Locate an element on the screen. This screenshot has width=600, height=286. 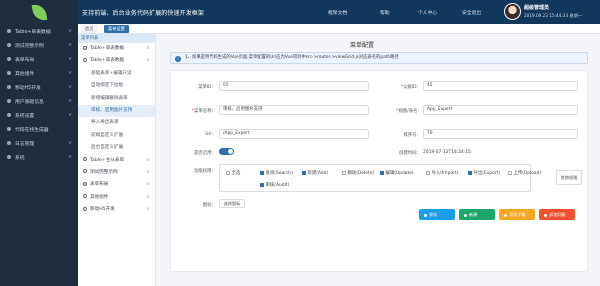
app-logo is located at coordinates (39, 12).